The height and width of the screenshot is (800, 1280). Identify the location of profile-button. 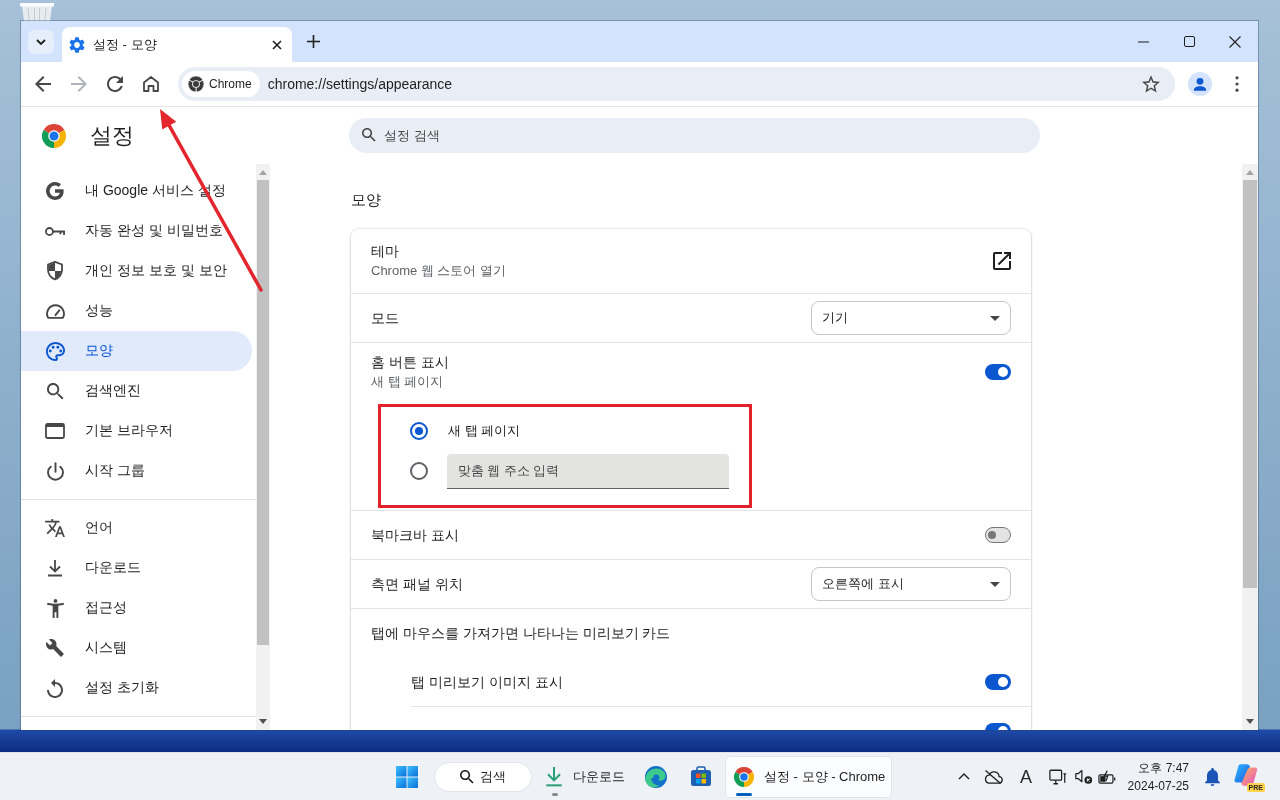
(1200, 84).